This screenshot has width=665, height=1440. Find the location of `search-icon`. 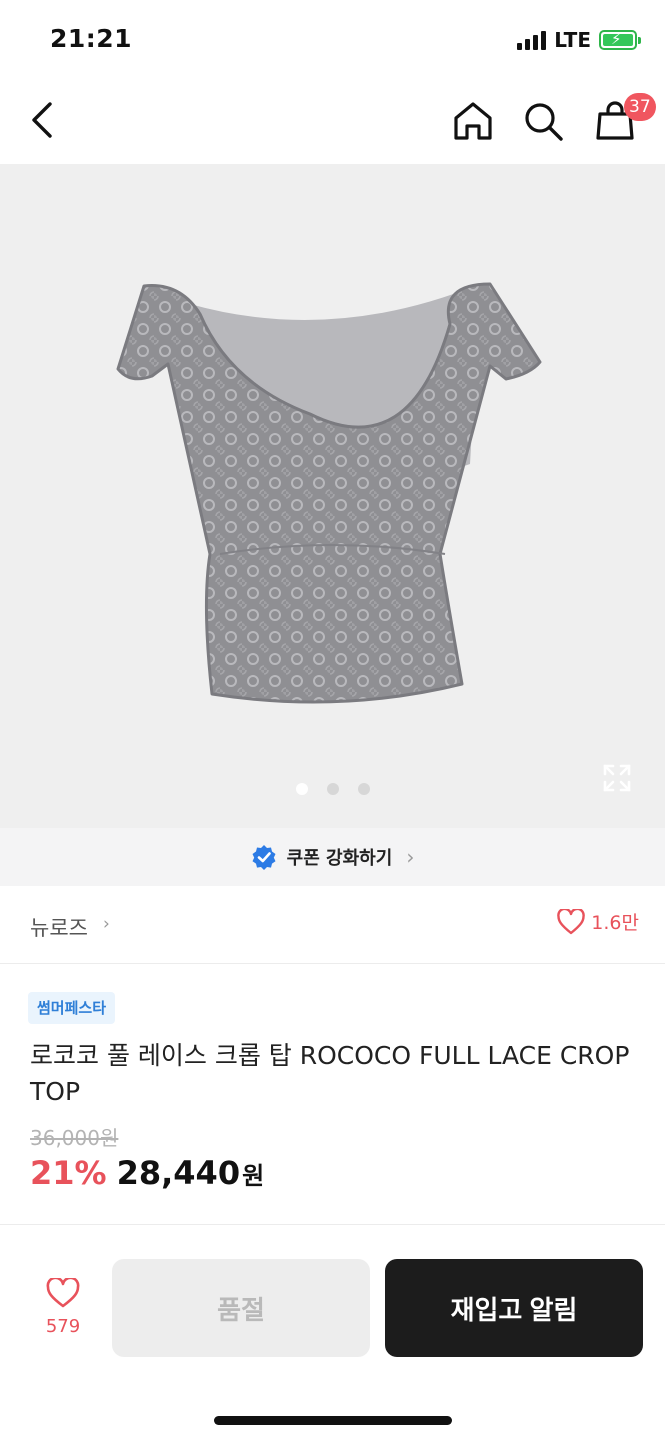

search-icon is located at coordinates (543, 121).